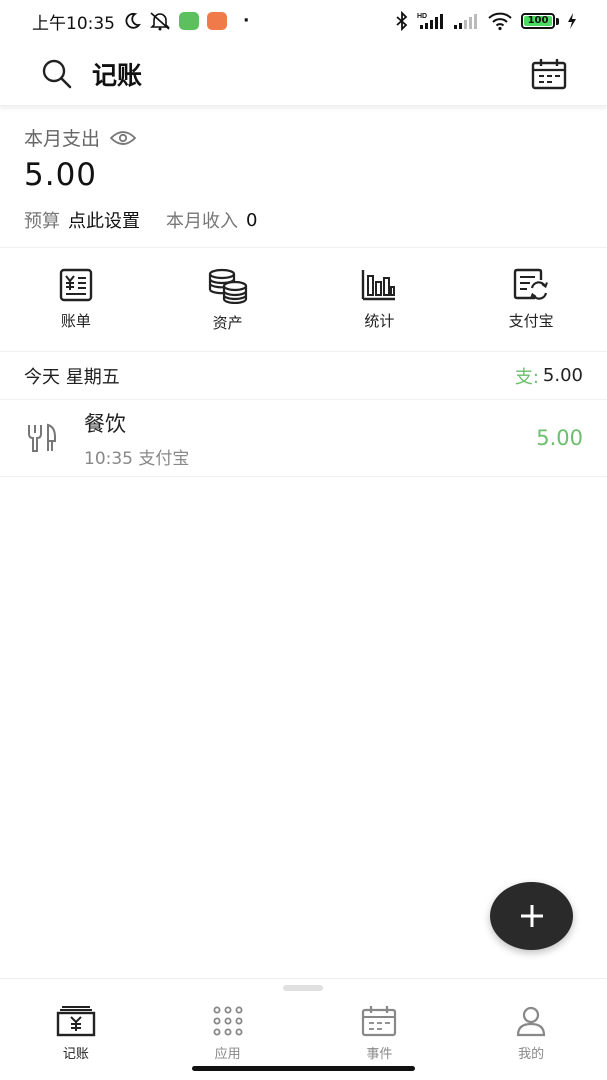 Image resolution: width=607 pixels, height=1080 pixels. I want to click on nav-item-ledger: 记账, so click(76, 1029).